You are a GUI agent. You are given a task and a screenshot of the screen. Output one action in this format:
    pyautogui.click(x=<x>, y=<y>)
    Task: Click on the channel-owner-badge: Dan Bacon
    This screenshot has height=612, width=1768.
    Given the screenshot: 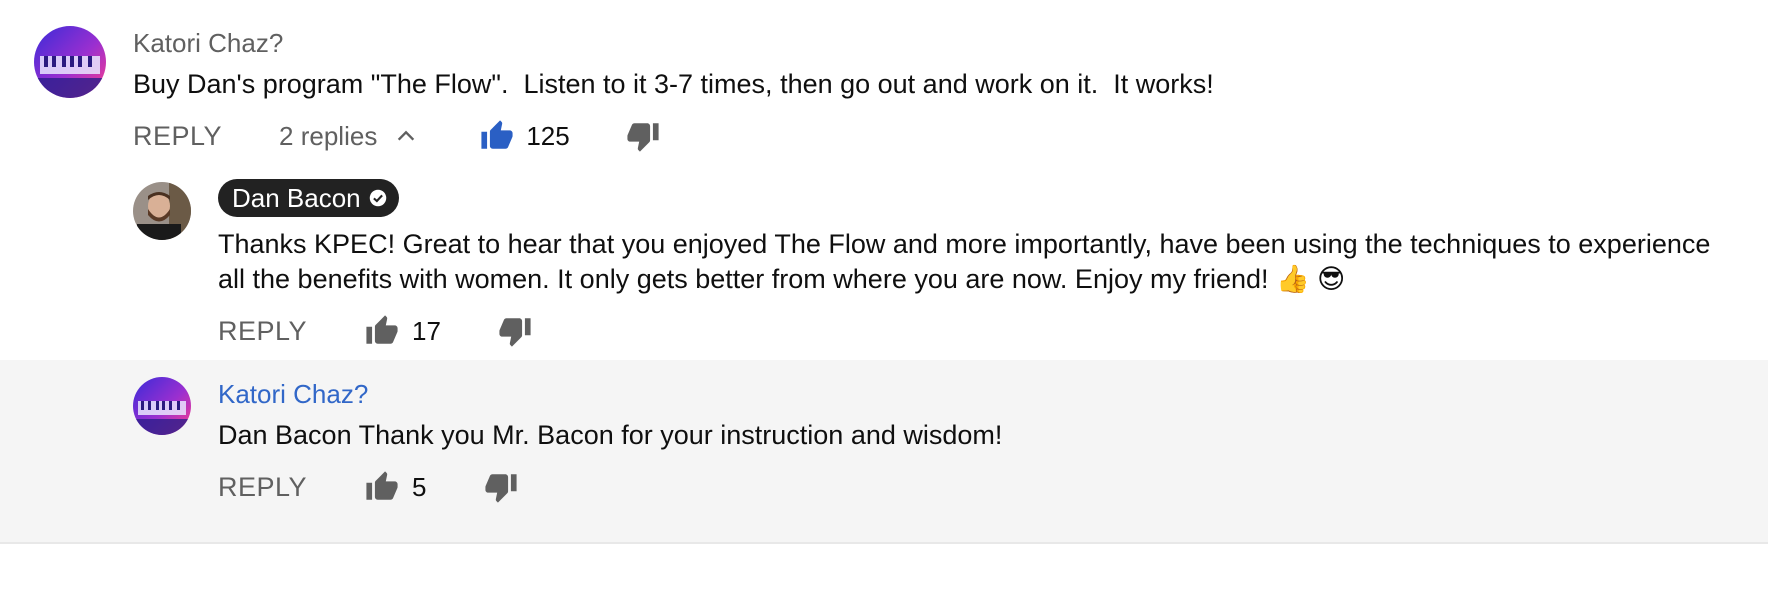 What is the action you would take?
    pyautogui.click(x=308, y=198)
    